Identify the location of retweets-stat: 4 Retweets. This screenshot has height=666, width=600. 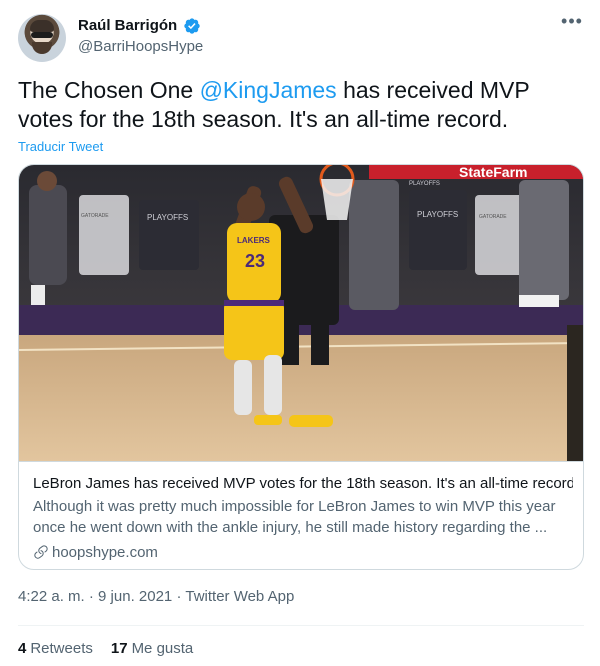
(55, 648).